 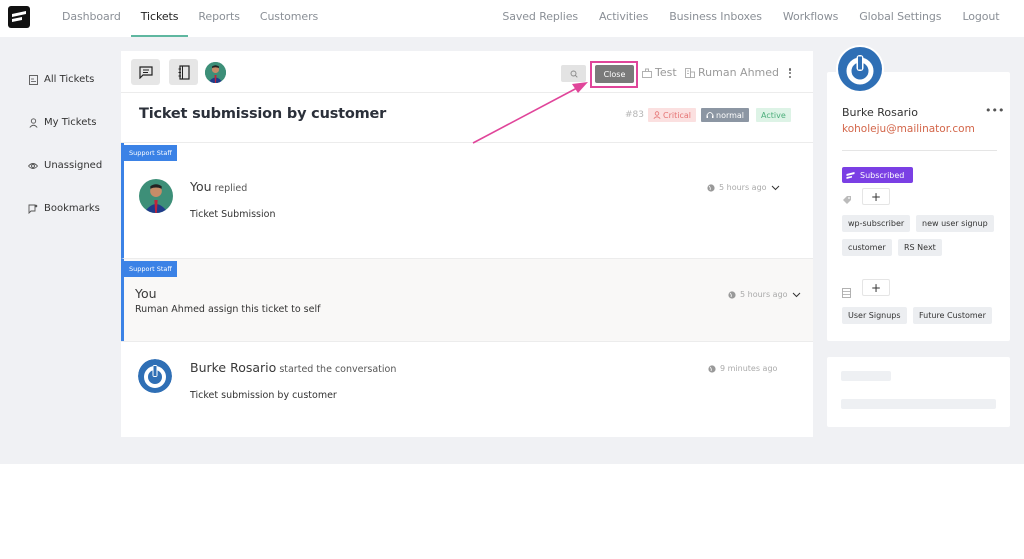 What do you see at coordinates (647, 73) in the screenshot?
I see `briefcase-icon` at bounding box center [647, 73].